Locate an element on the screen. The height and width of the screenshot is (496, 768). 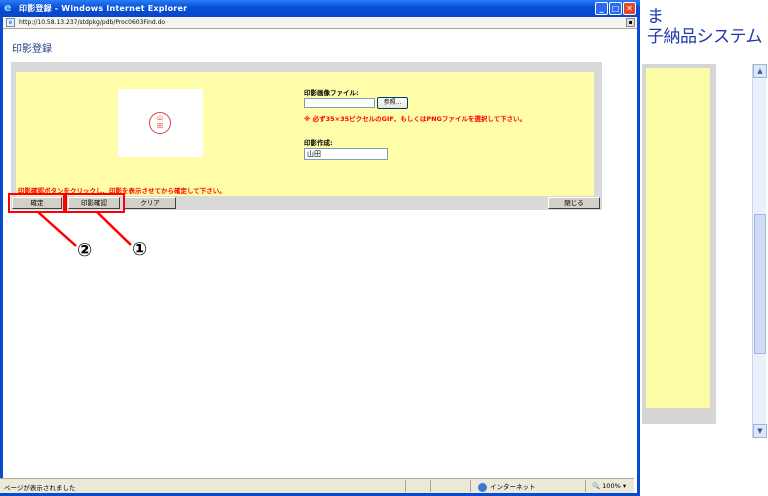
status-text: ページが表示されました is located at coordinates (40, 488).